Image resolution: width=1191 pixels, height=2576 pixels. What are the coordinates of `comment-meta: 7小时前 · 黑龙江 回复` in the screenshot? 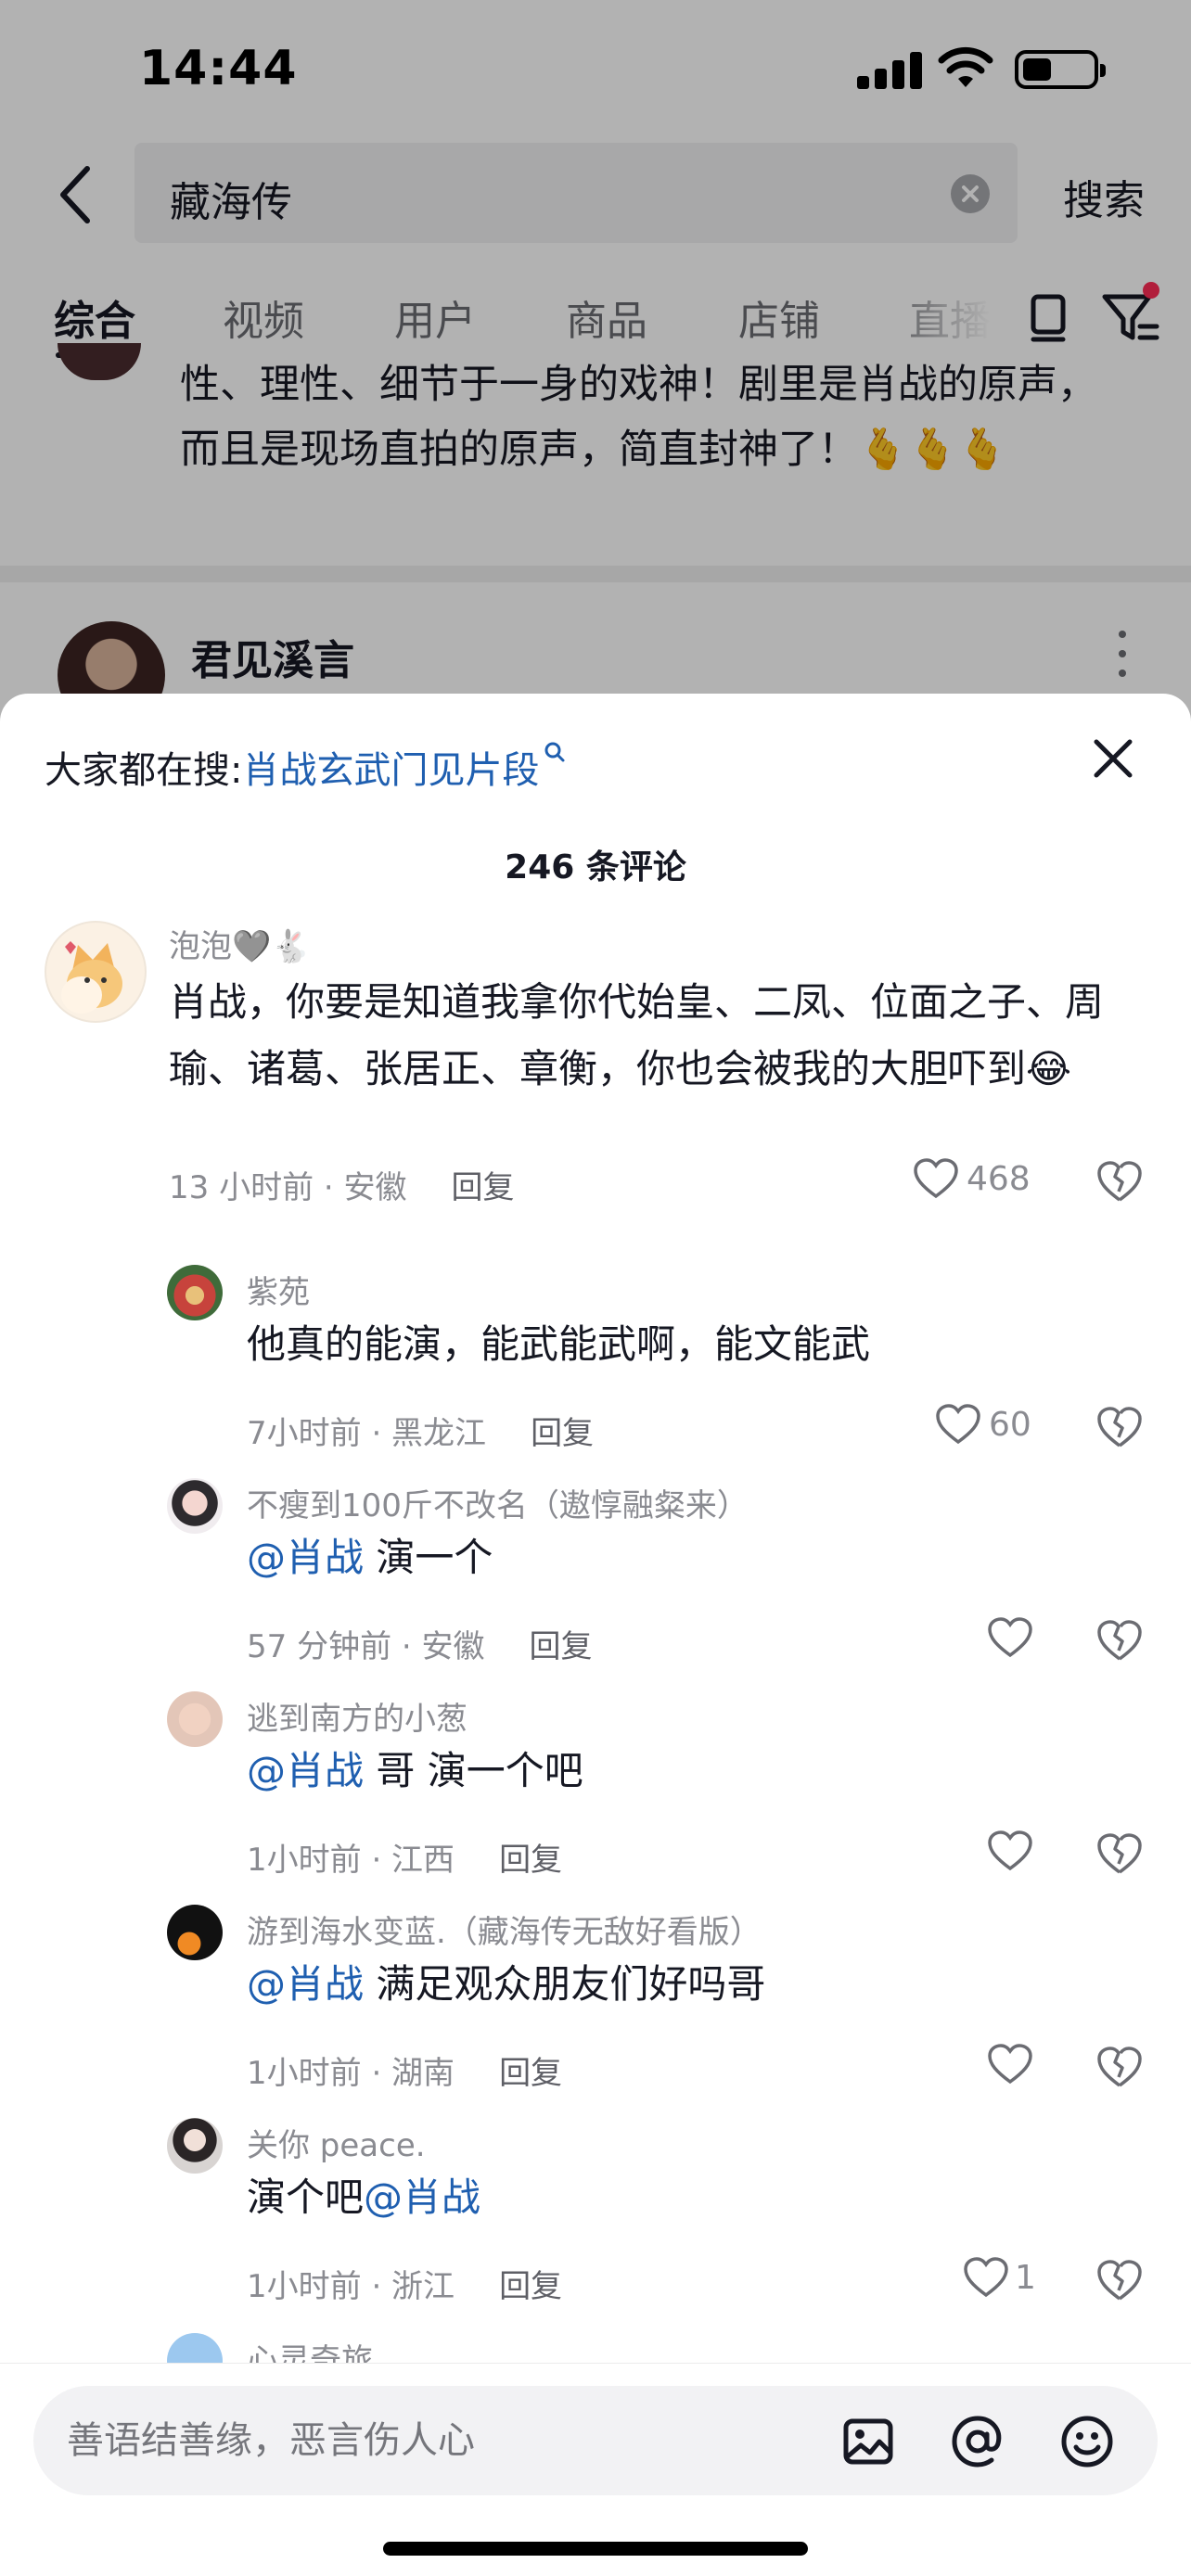 It's located at (421, 1433).